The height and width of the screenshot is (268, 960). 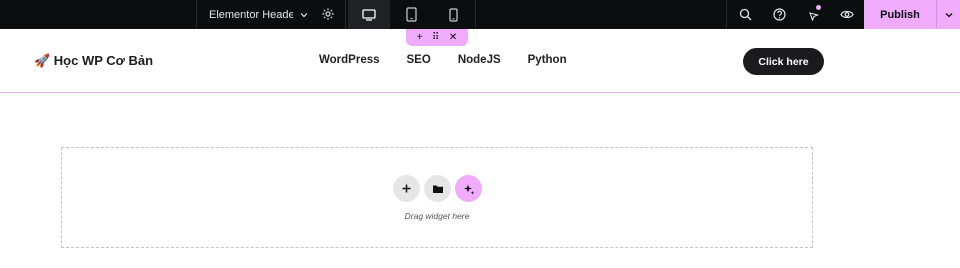 I want to click on add-icon, so click(x=406, y=188).